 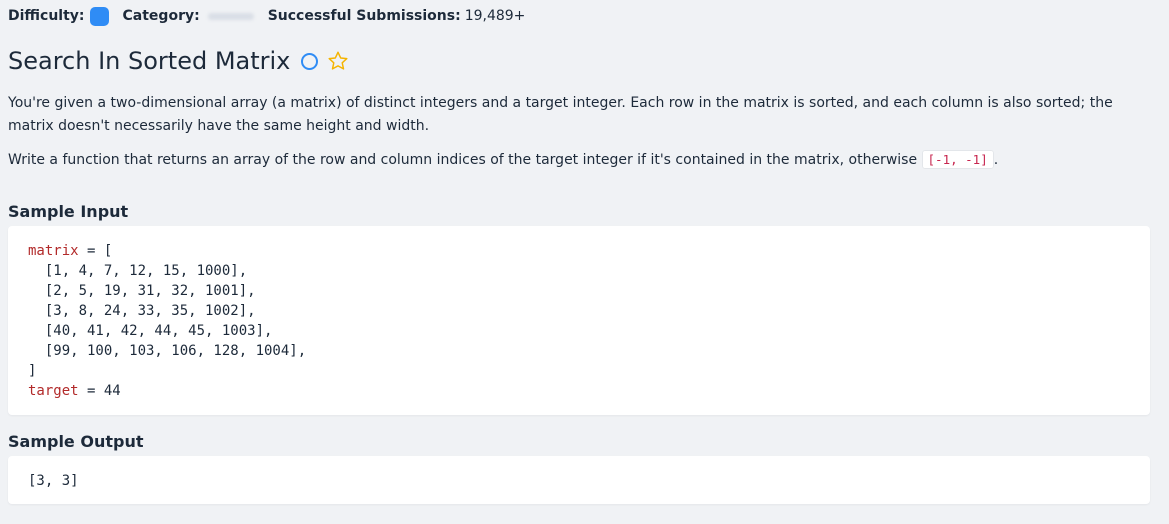 I want to click on matrix-row: [1, 4, 7, 12, 15, 1000],, so click(x=138, y=271).